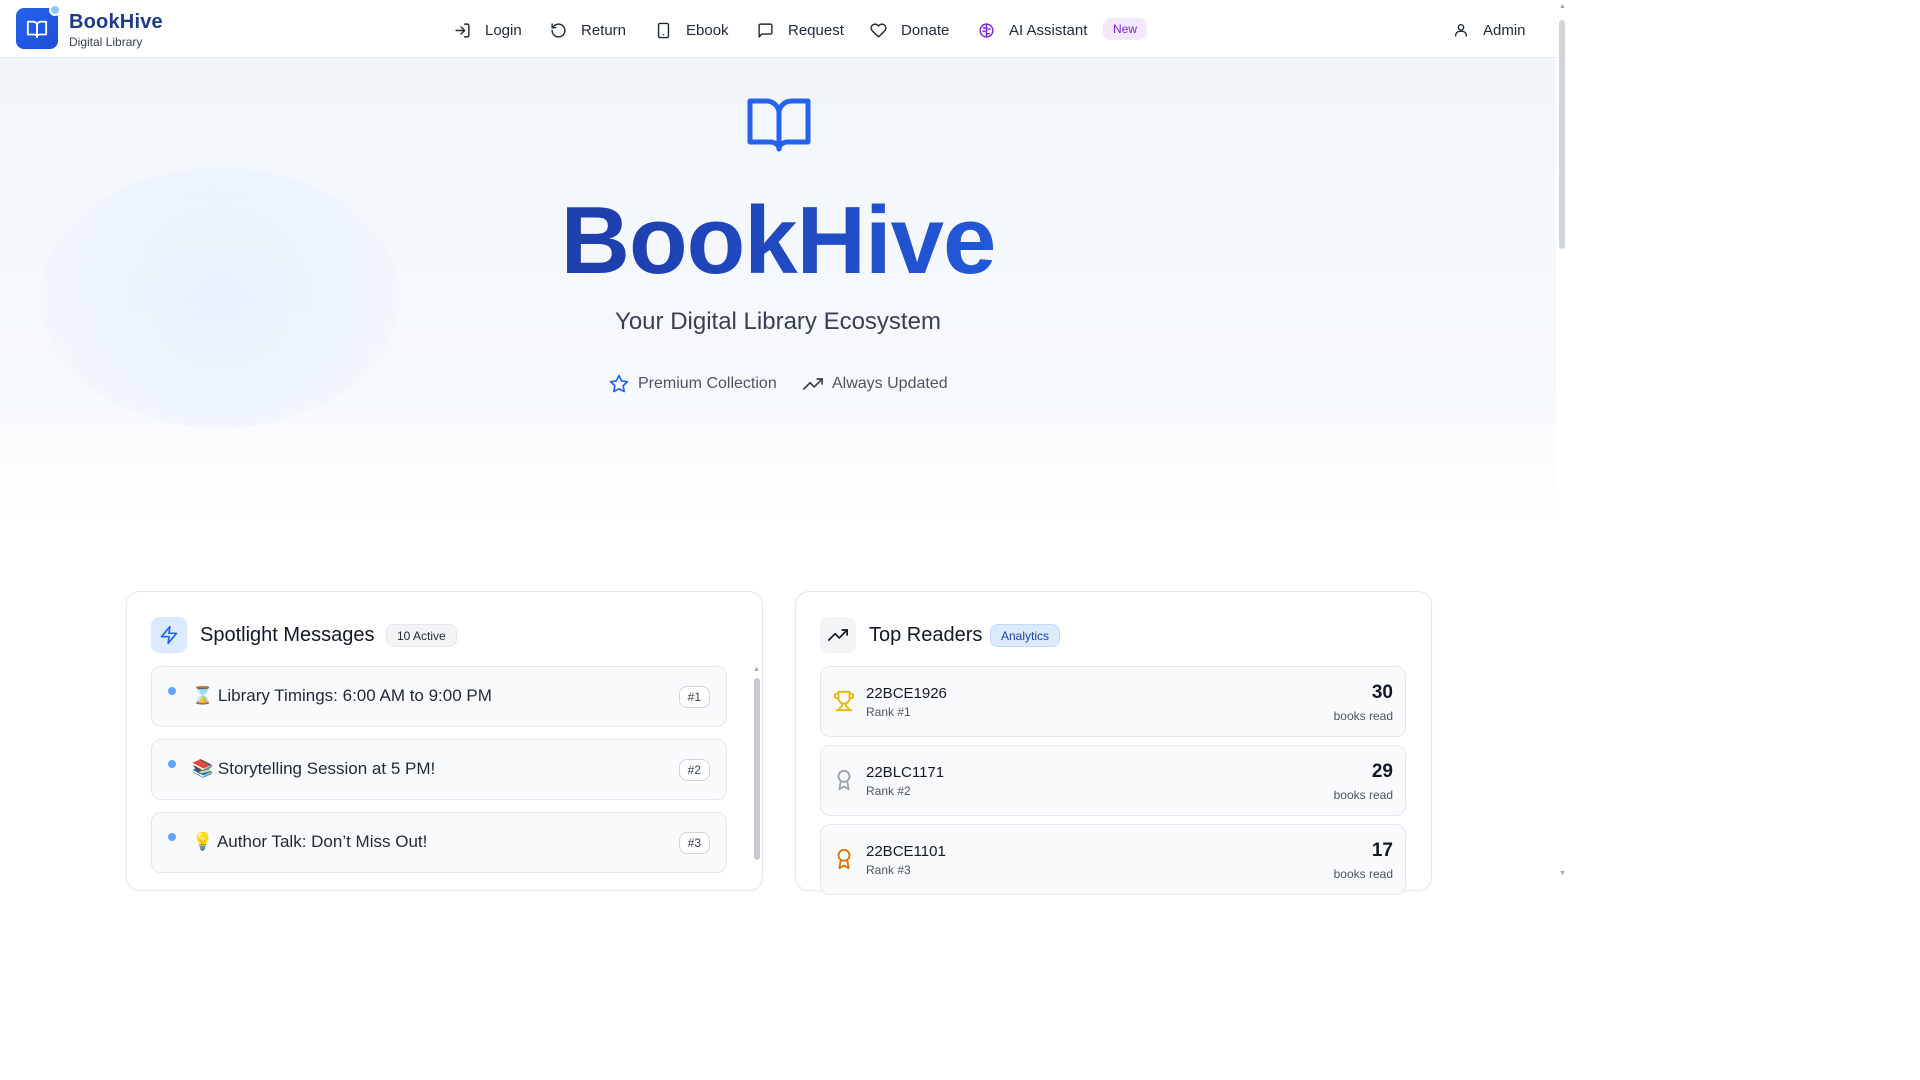 This screenshot has height=1080, width=1920. What do you see at coordinates (354, 695) in the screenshot?
I see `message-label: Library Timings: 6:00 AM to 9:00 PM` at bounding box center [354, 695].